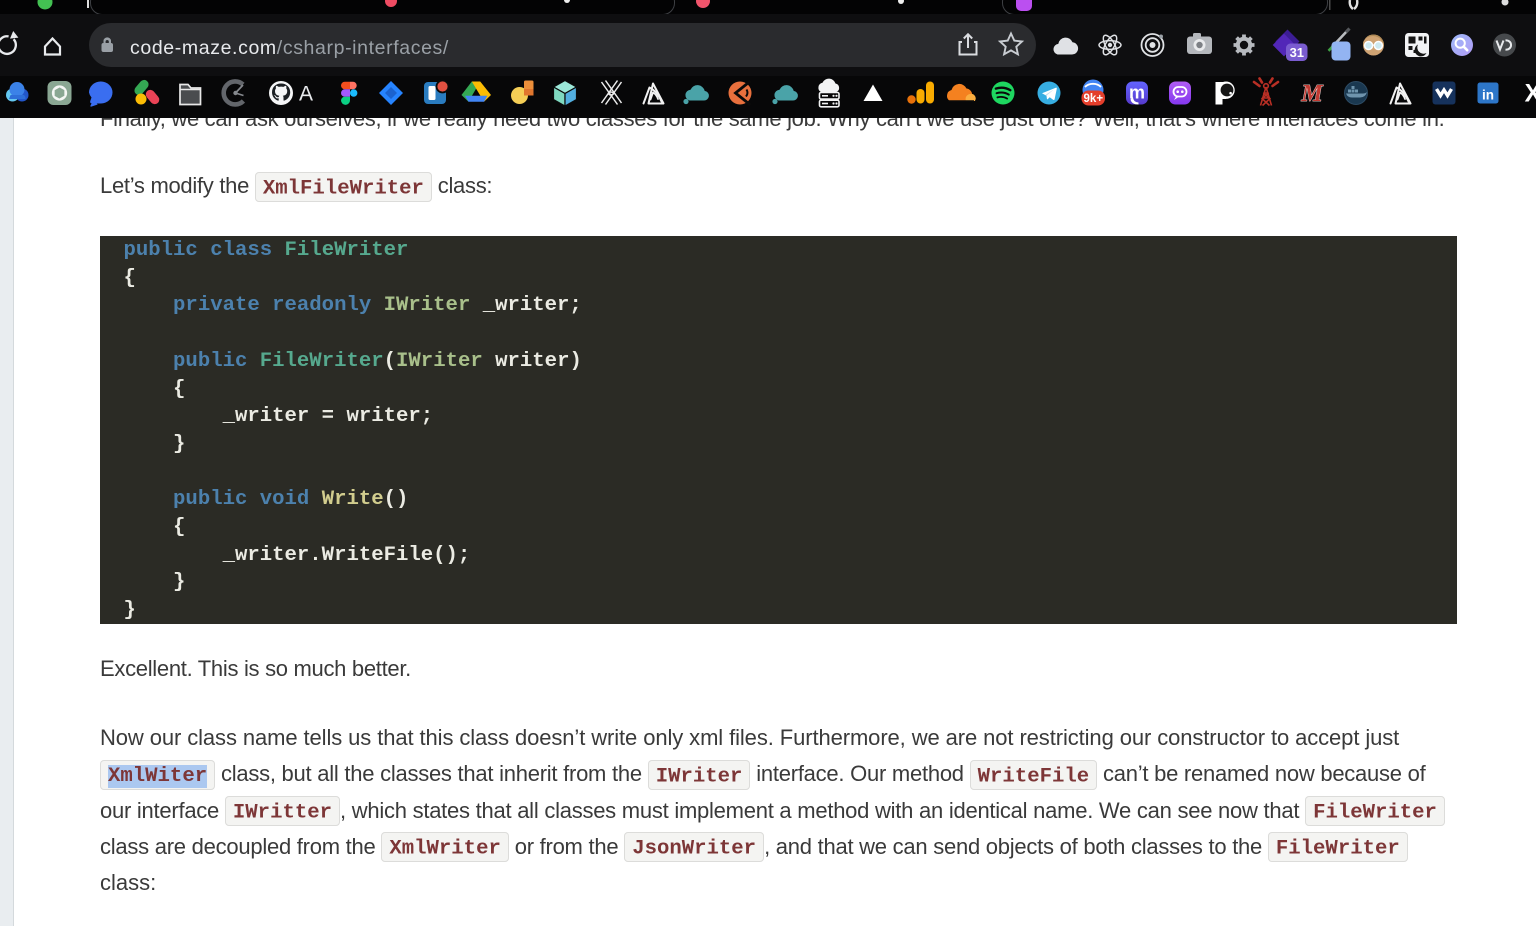  I want to click on svg-text: in, so click(1488, 95).